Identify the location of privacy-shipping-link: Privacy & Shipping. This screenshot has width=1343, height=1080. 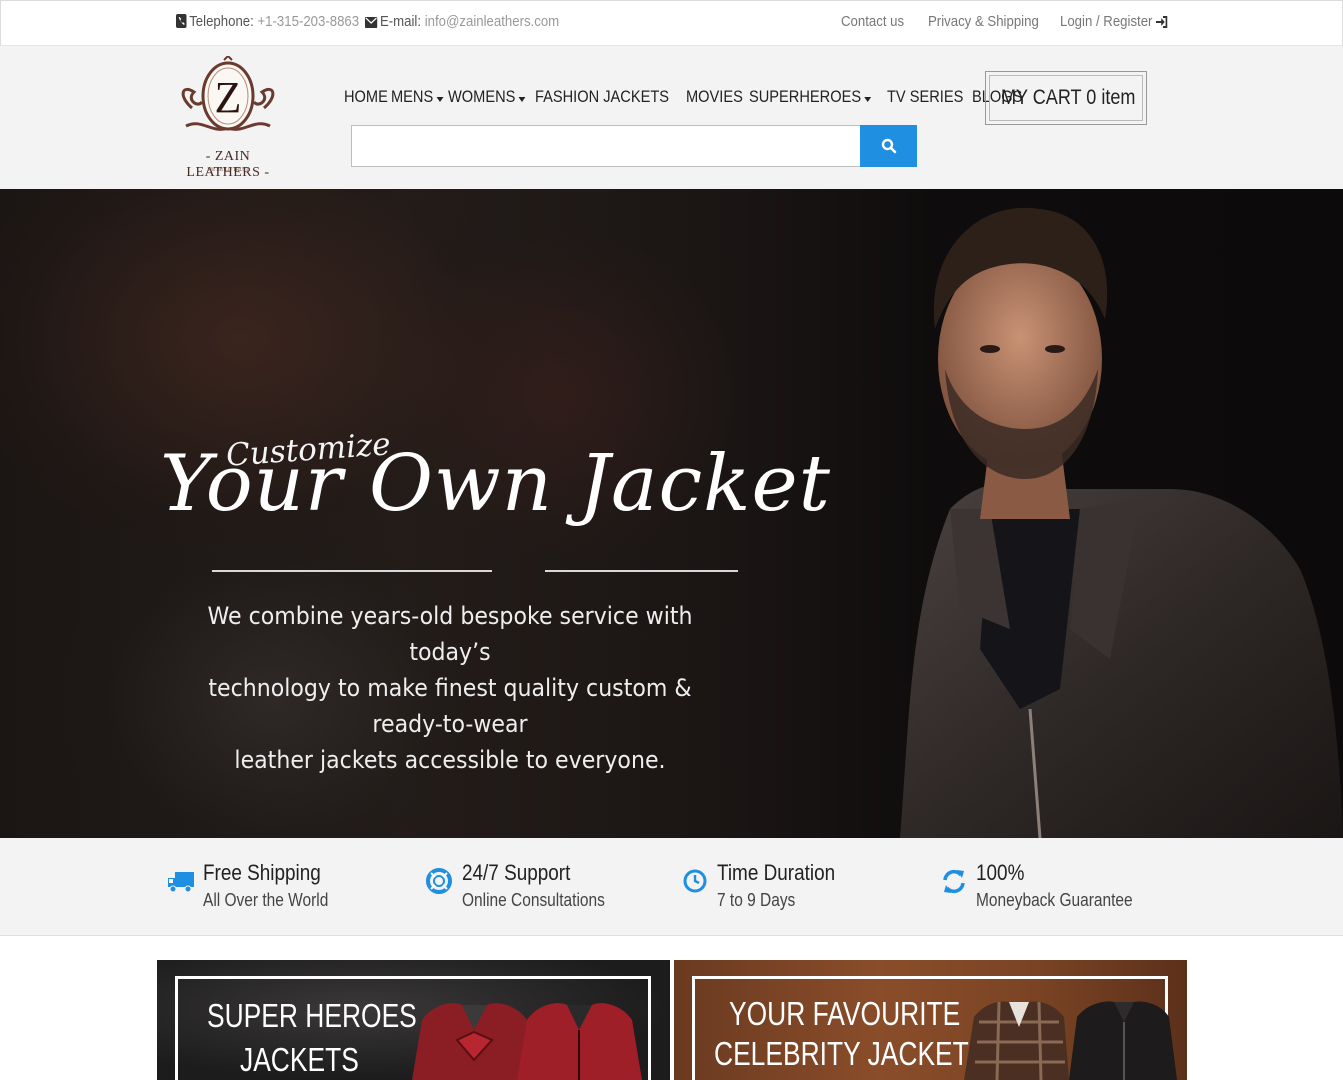
(983, 21).